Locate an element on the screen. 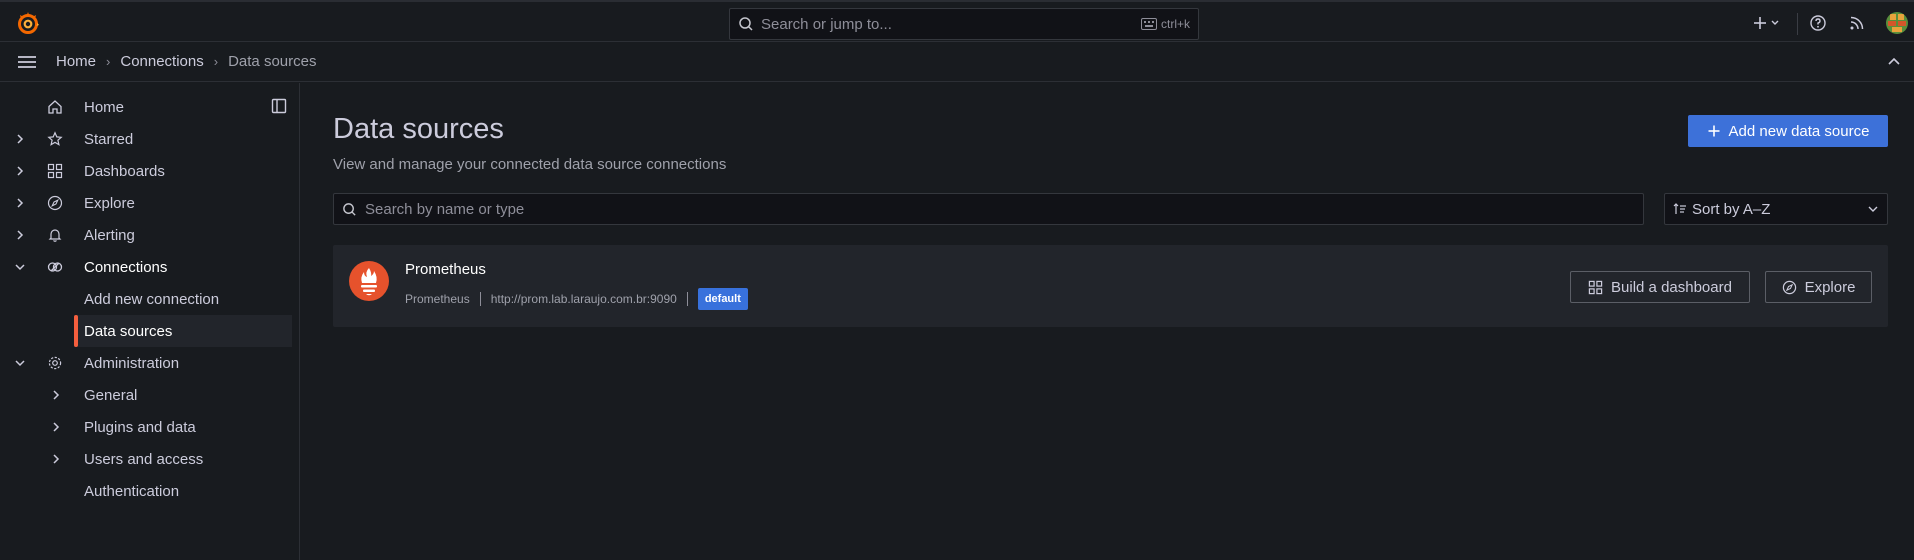  home-icon is located at coordinates (55, 107).